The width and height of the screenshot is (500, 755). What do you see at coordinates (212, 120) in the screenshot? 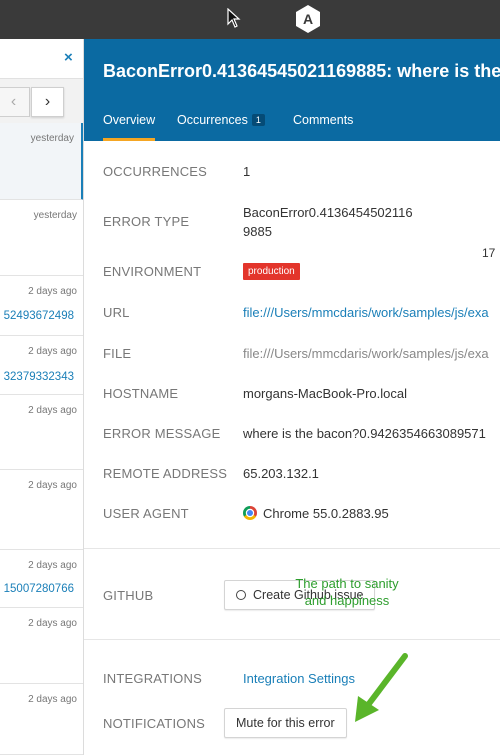
I see `tab-label: Occurrences` at bounding box center [212, 120].